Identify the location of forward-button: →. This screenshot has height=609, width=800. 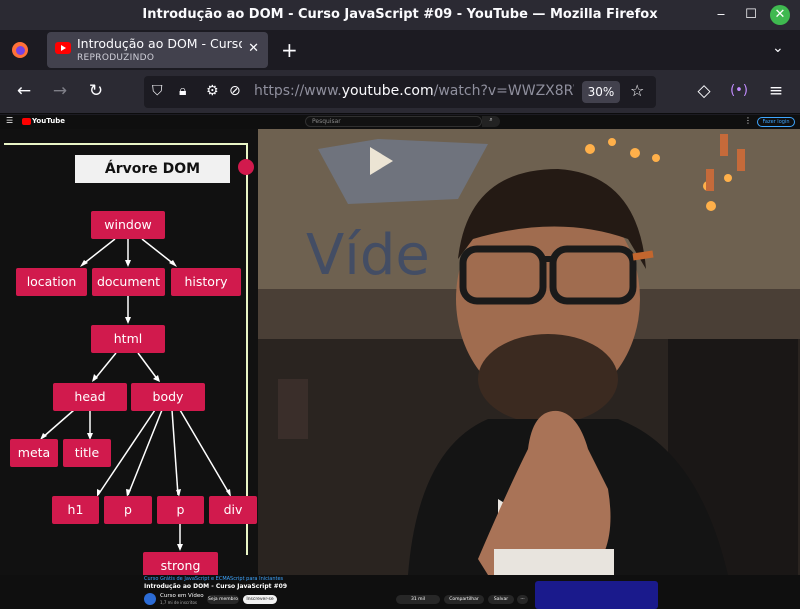
(60, 91).